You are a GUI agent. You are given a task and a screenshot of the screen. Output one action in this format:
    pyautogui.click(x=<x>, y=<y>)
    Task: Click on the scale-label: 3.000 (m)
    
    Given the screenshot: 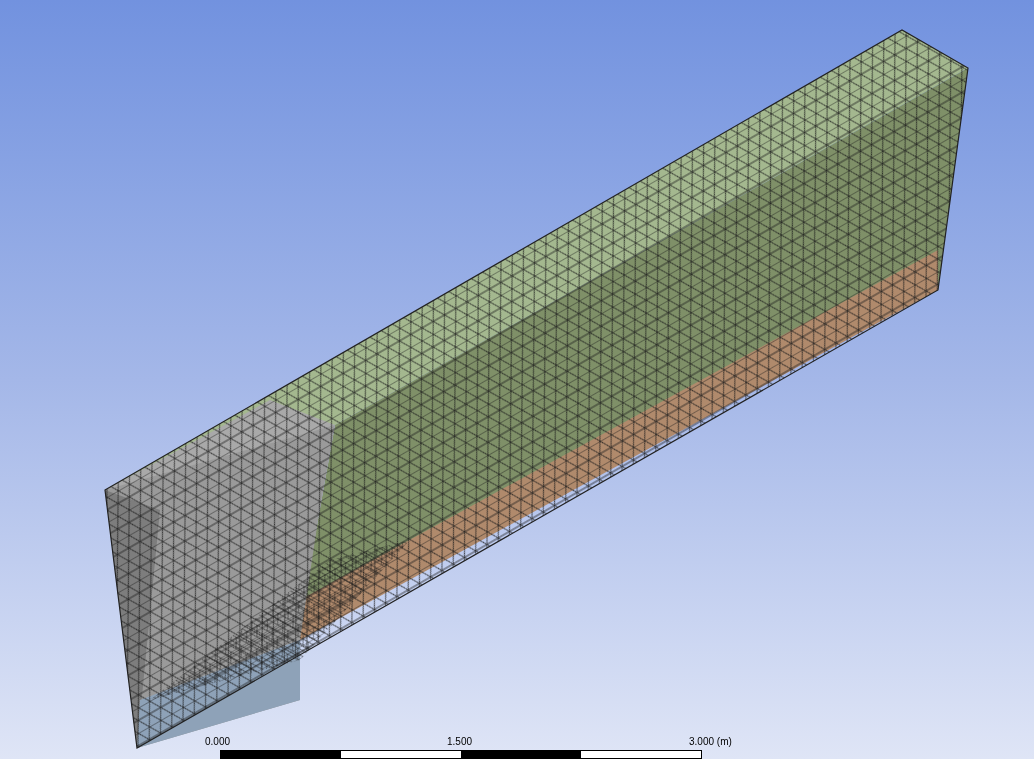 What is the action you would take?
    pyautogui.click(x=710, y=742)
    